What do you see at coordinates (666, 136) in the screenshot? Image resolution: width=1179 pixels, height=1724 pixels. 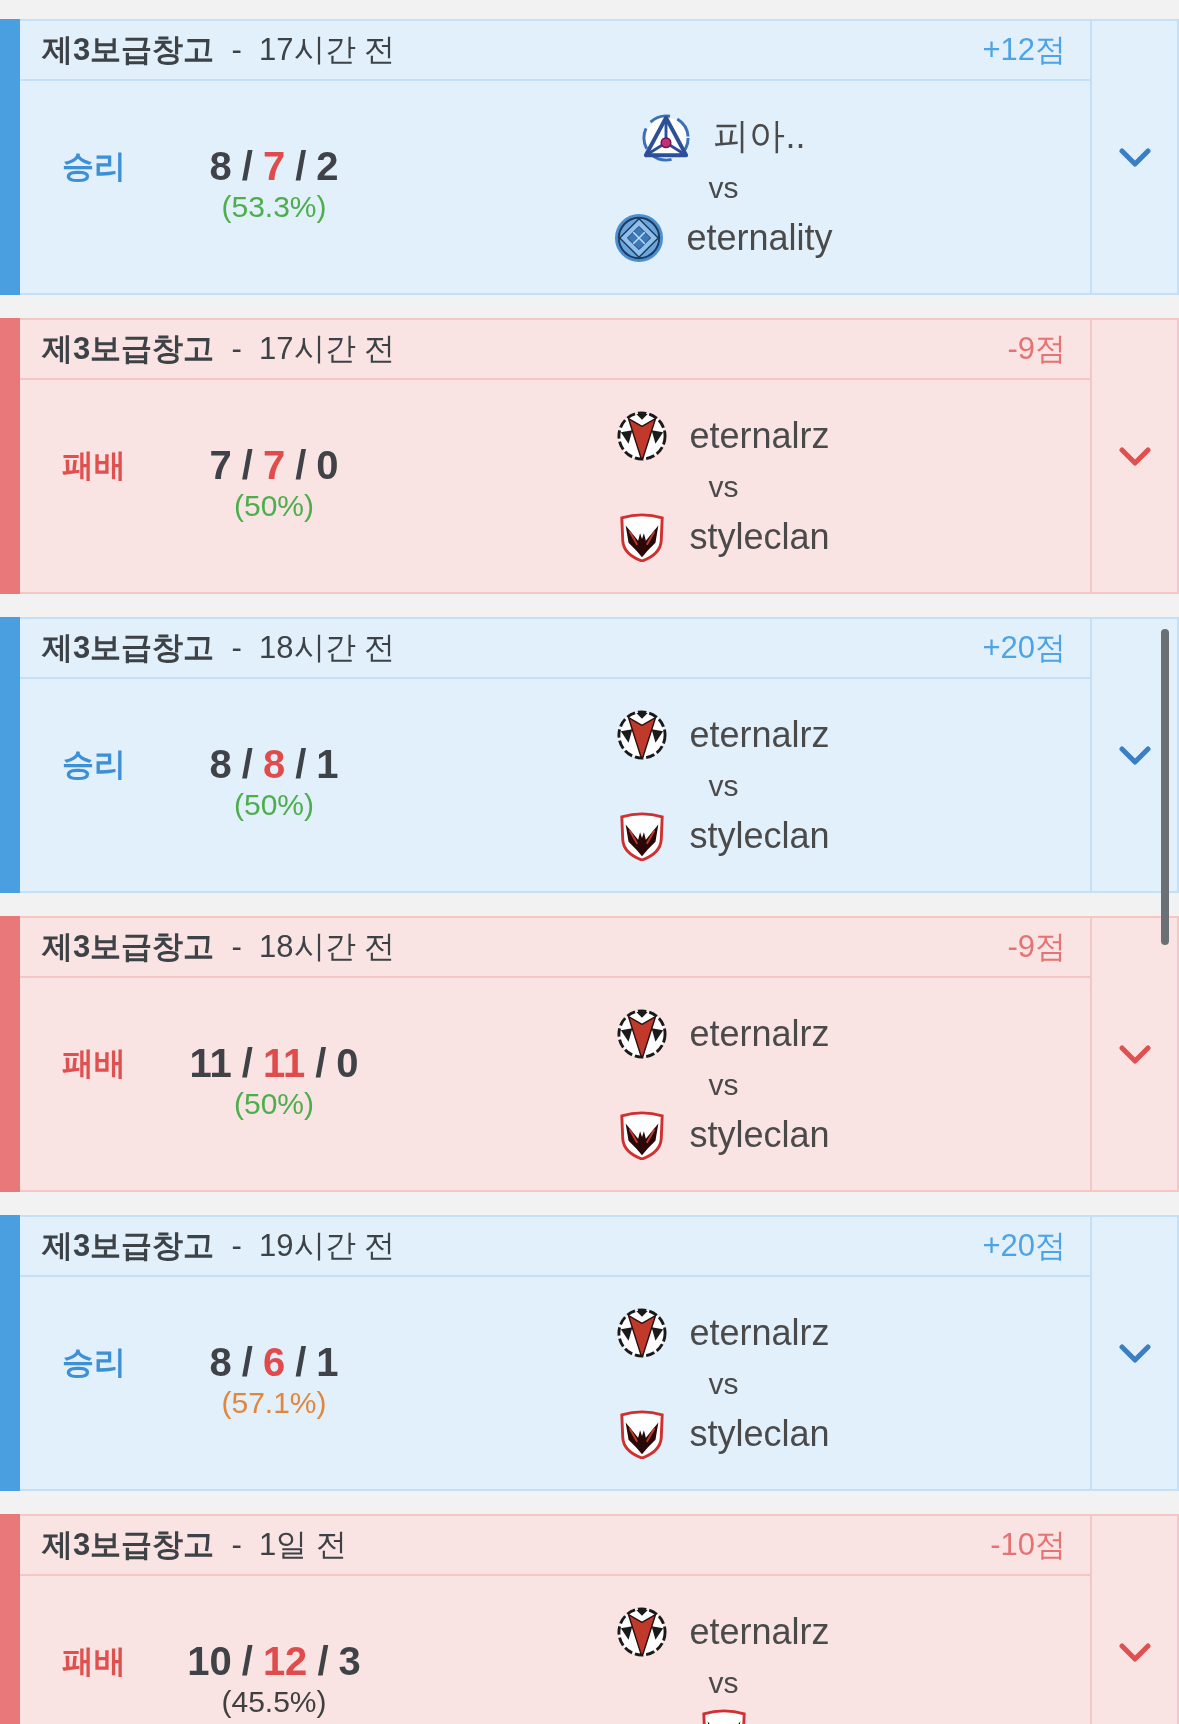 I see `triangle-emblem-icon` at bounding box center [666, 136].